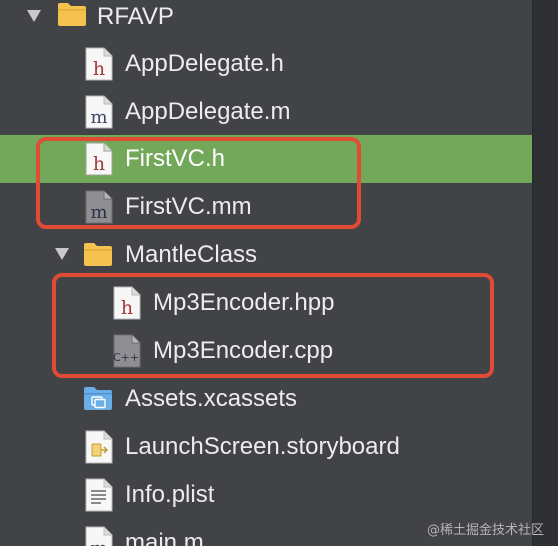  What do you see at coordinates (243, 350) in the screenshot?
I see `file-label: Mp3Encoder.cpp` at bounding box center [243, 350].